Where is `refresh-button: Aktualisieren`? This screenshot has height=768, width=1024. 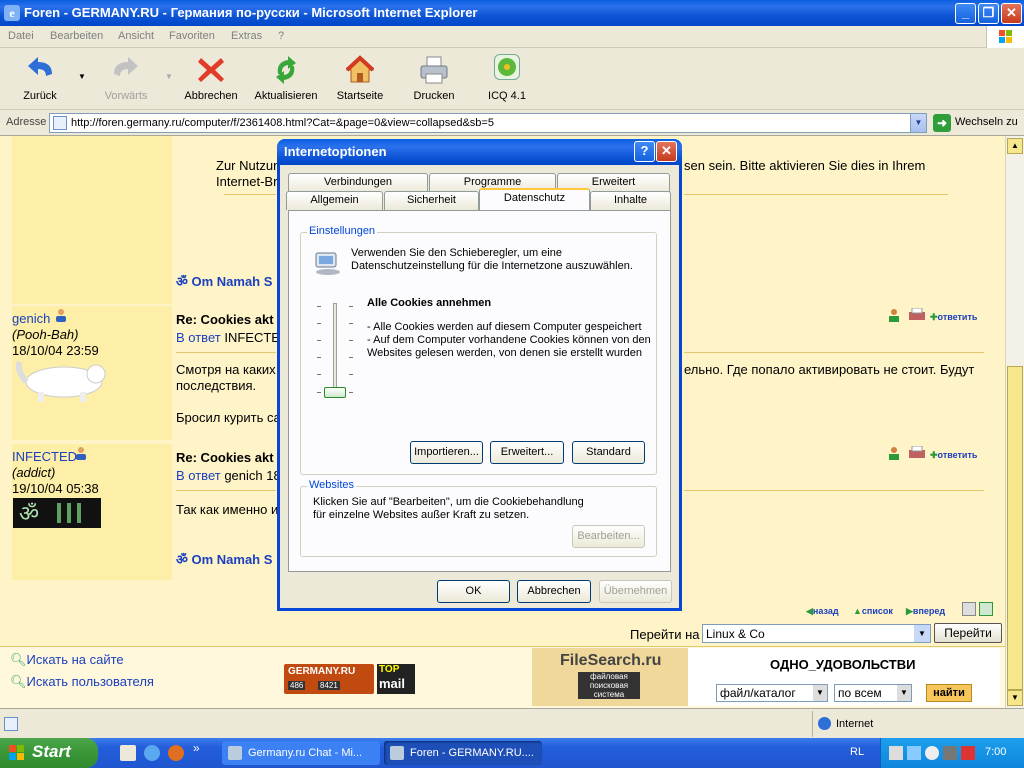 refresh-button: Aktualisieren is located at coordinates (286, 78).